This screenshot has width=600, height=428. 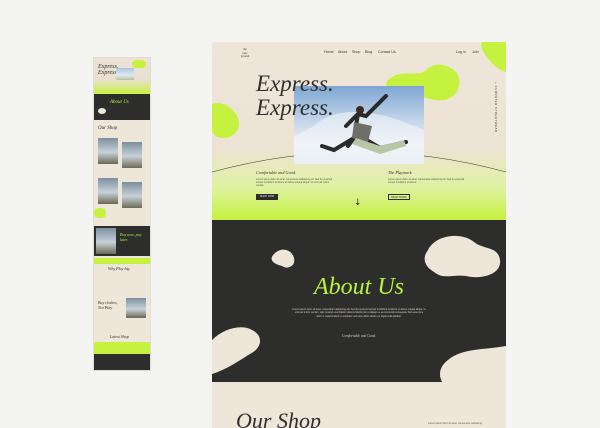 I want to click on mini-hero-photo, so click(x=125, y=74).